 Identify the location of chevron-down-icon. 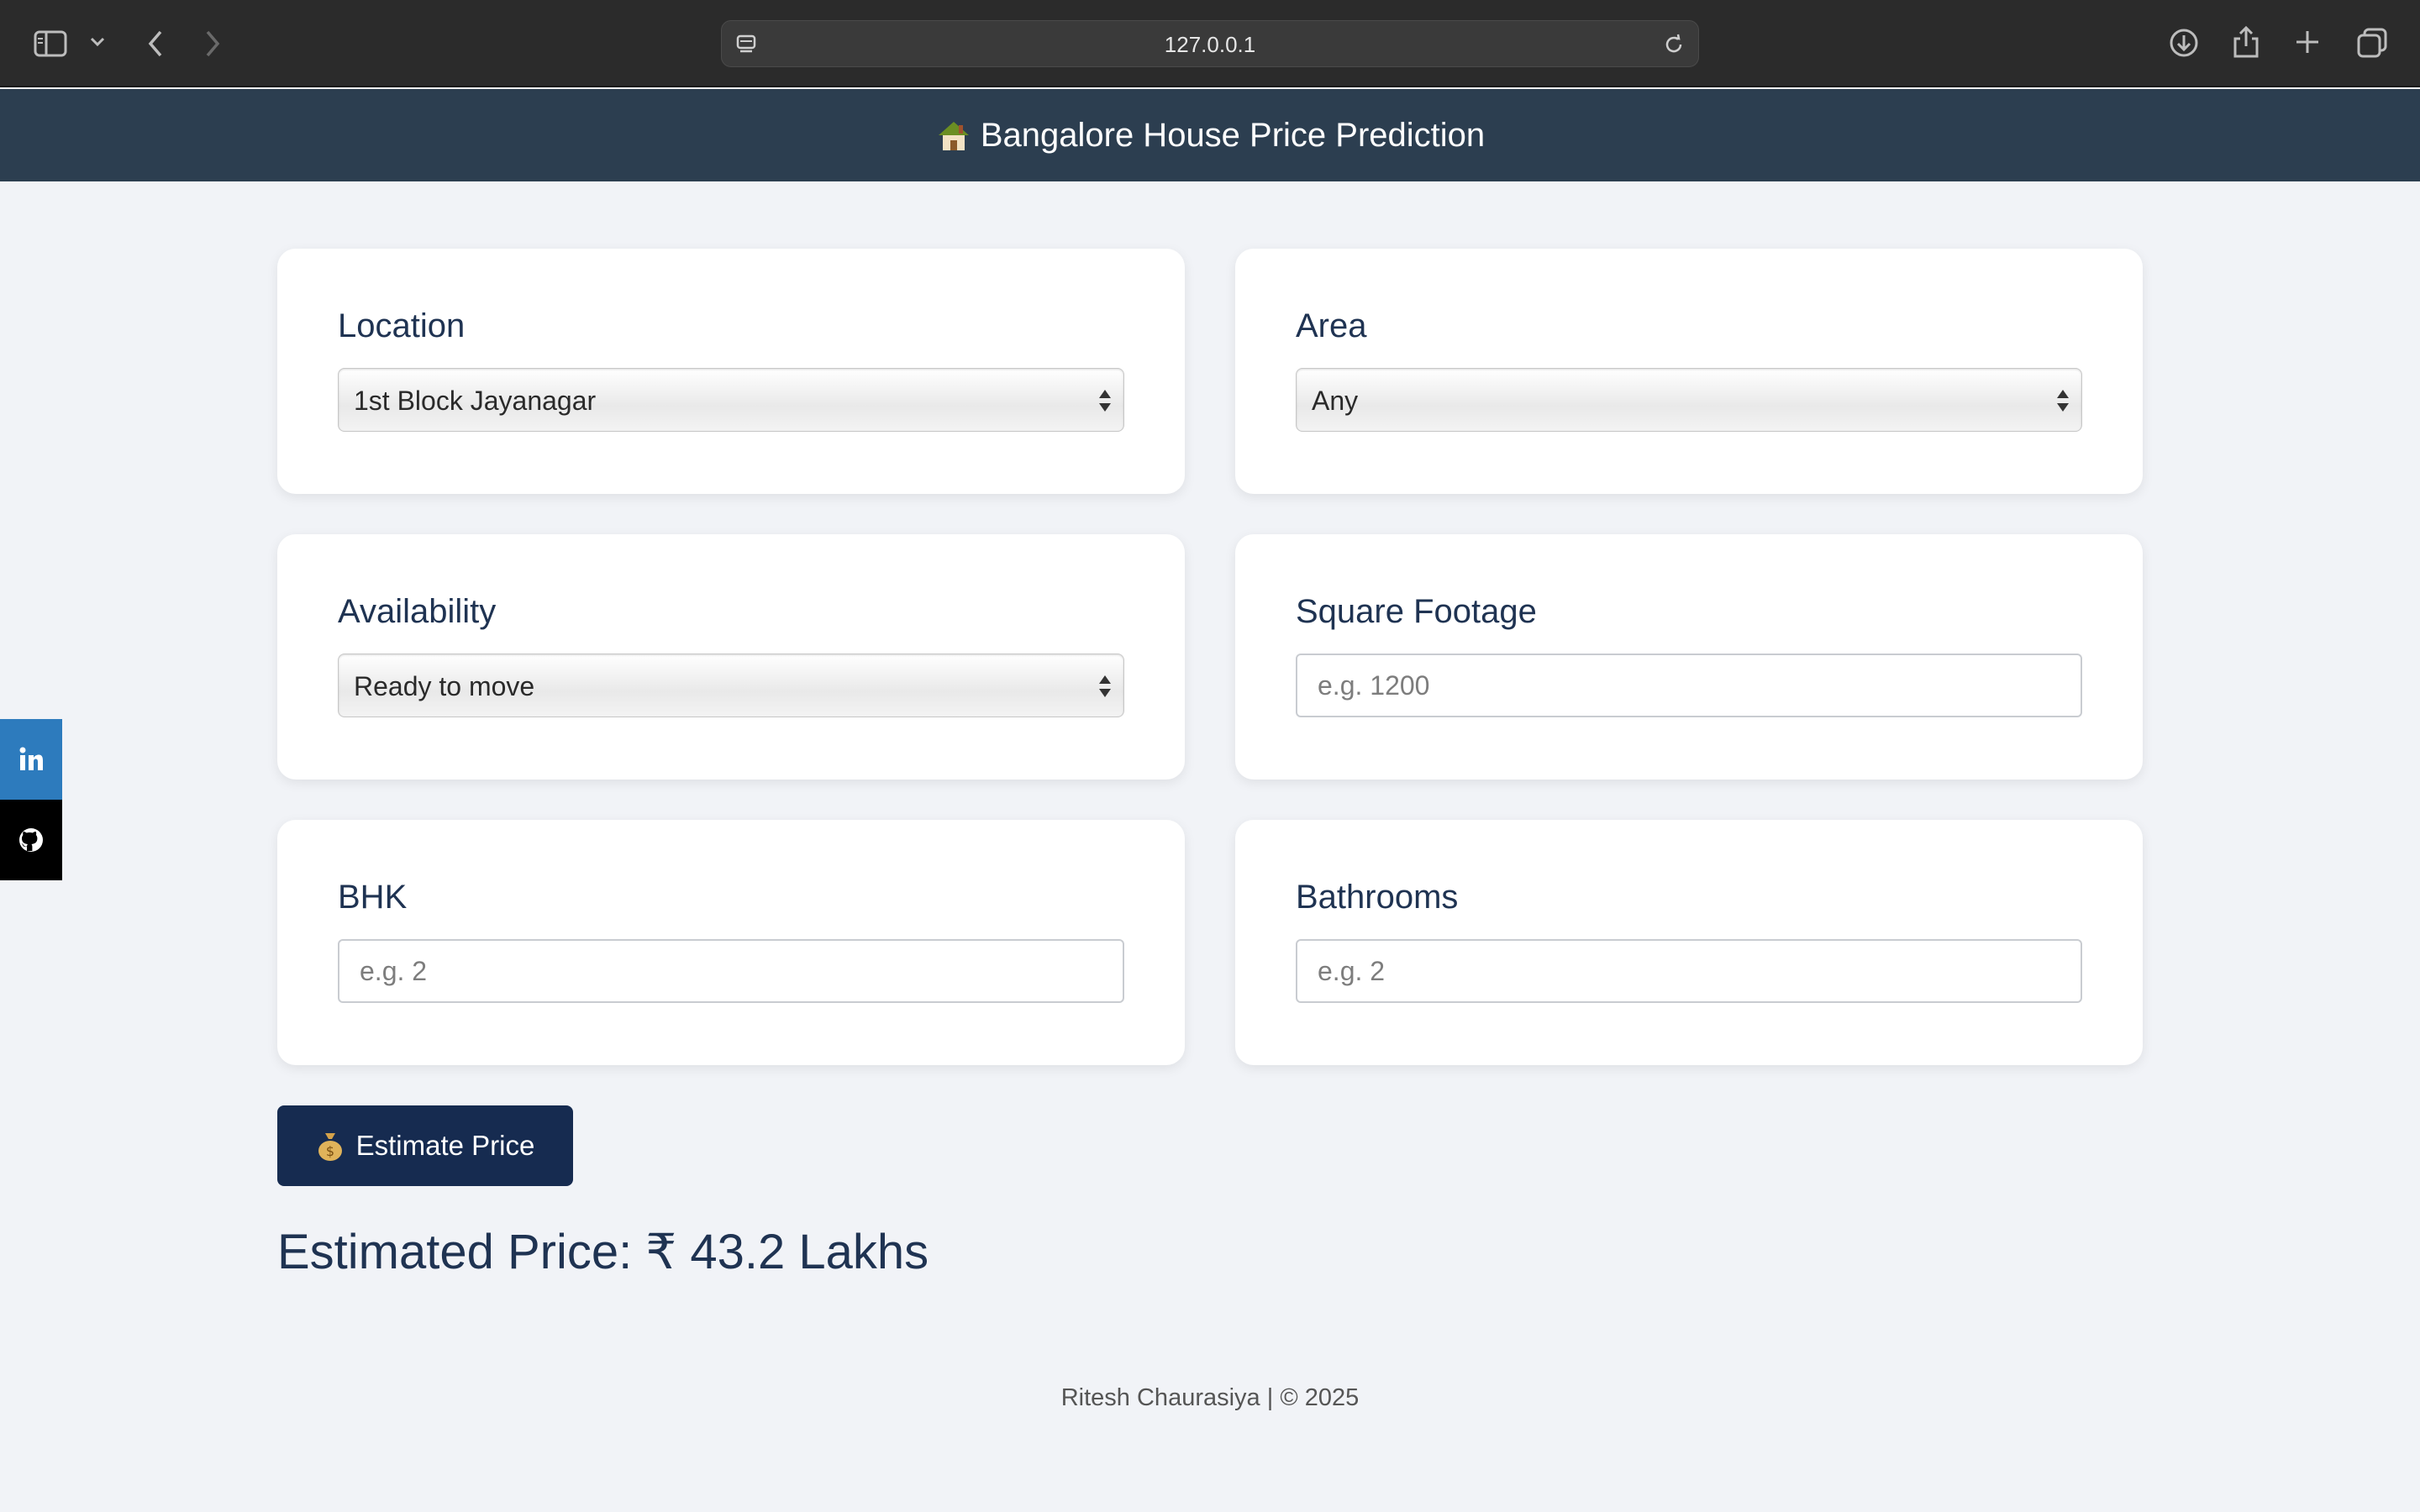
(97, 42).